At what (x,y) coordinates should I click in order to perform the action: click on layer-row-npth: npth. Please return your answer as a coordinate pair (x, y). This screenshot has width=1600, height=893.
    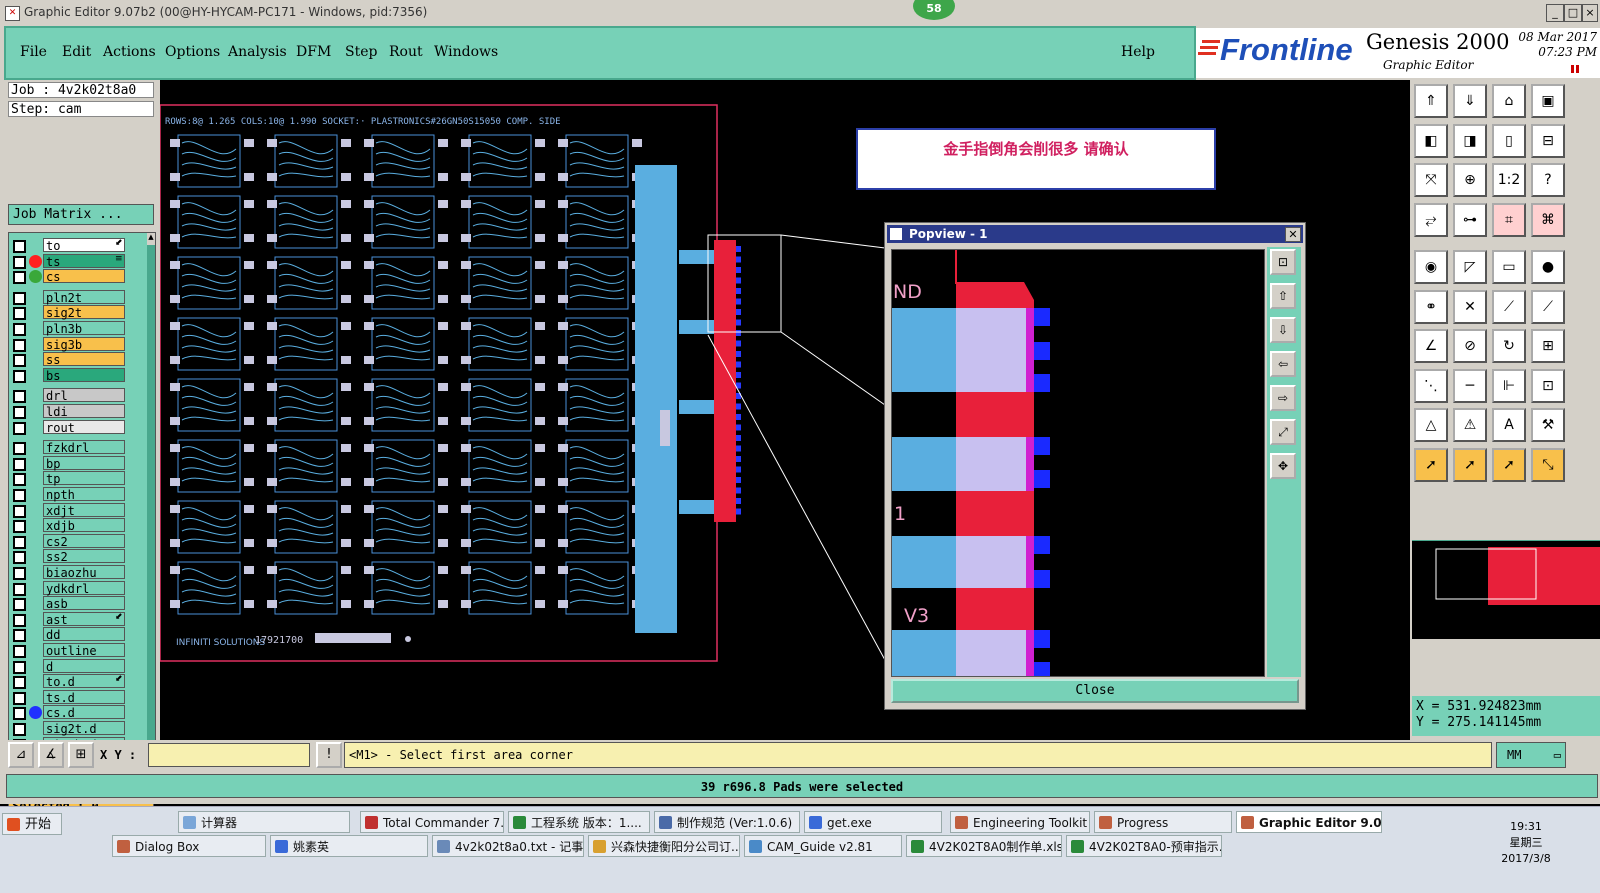
    Looking at the image, I should click on (68, 494).